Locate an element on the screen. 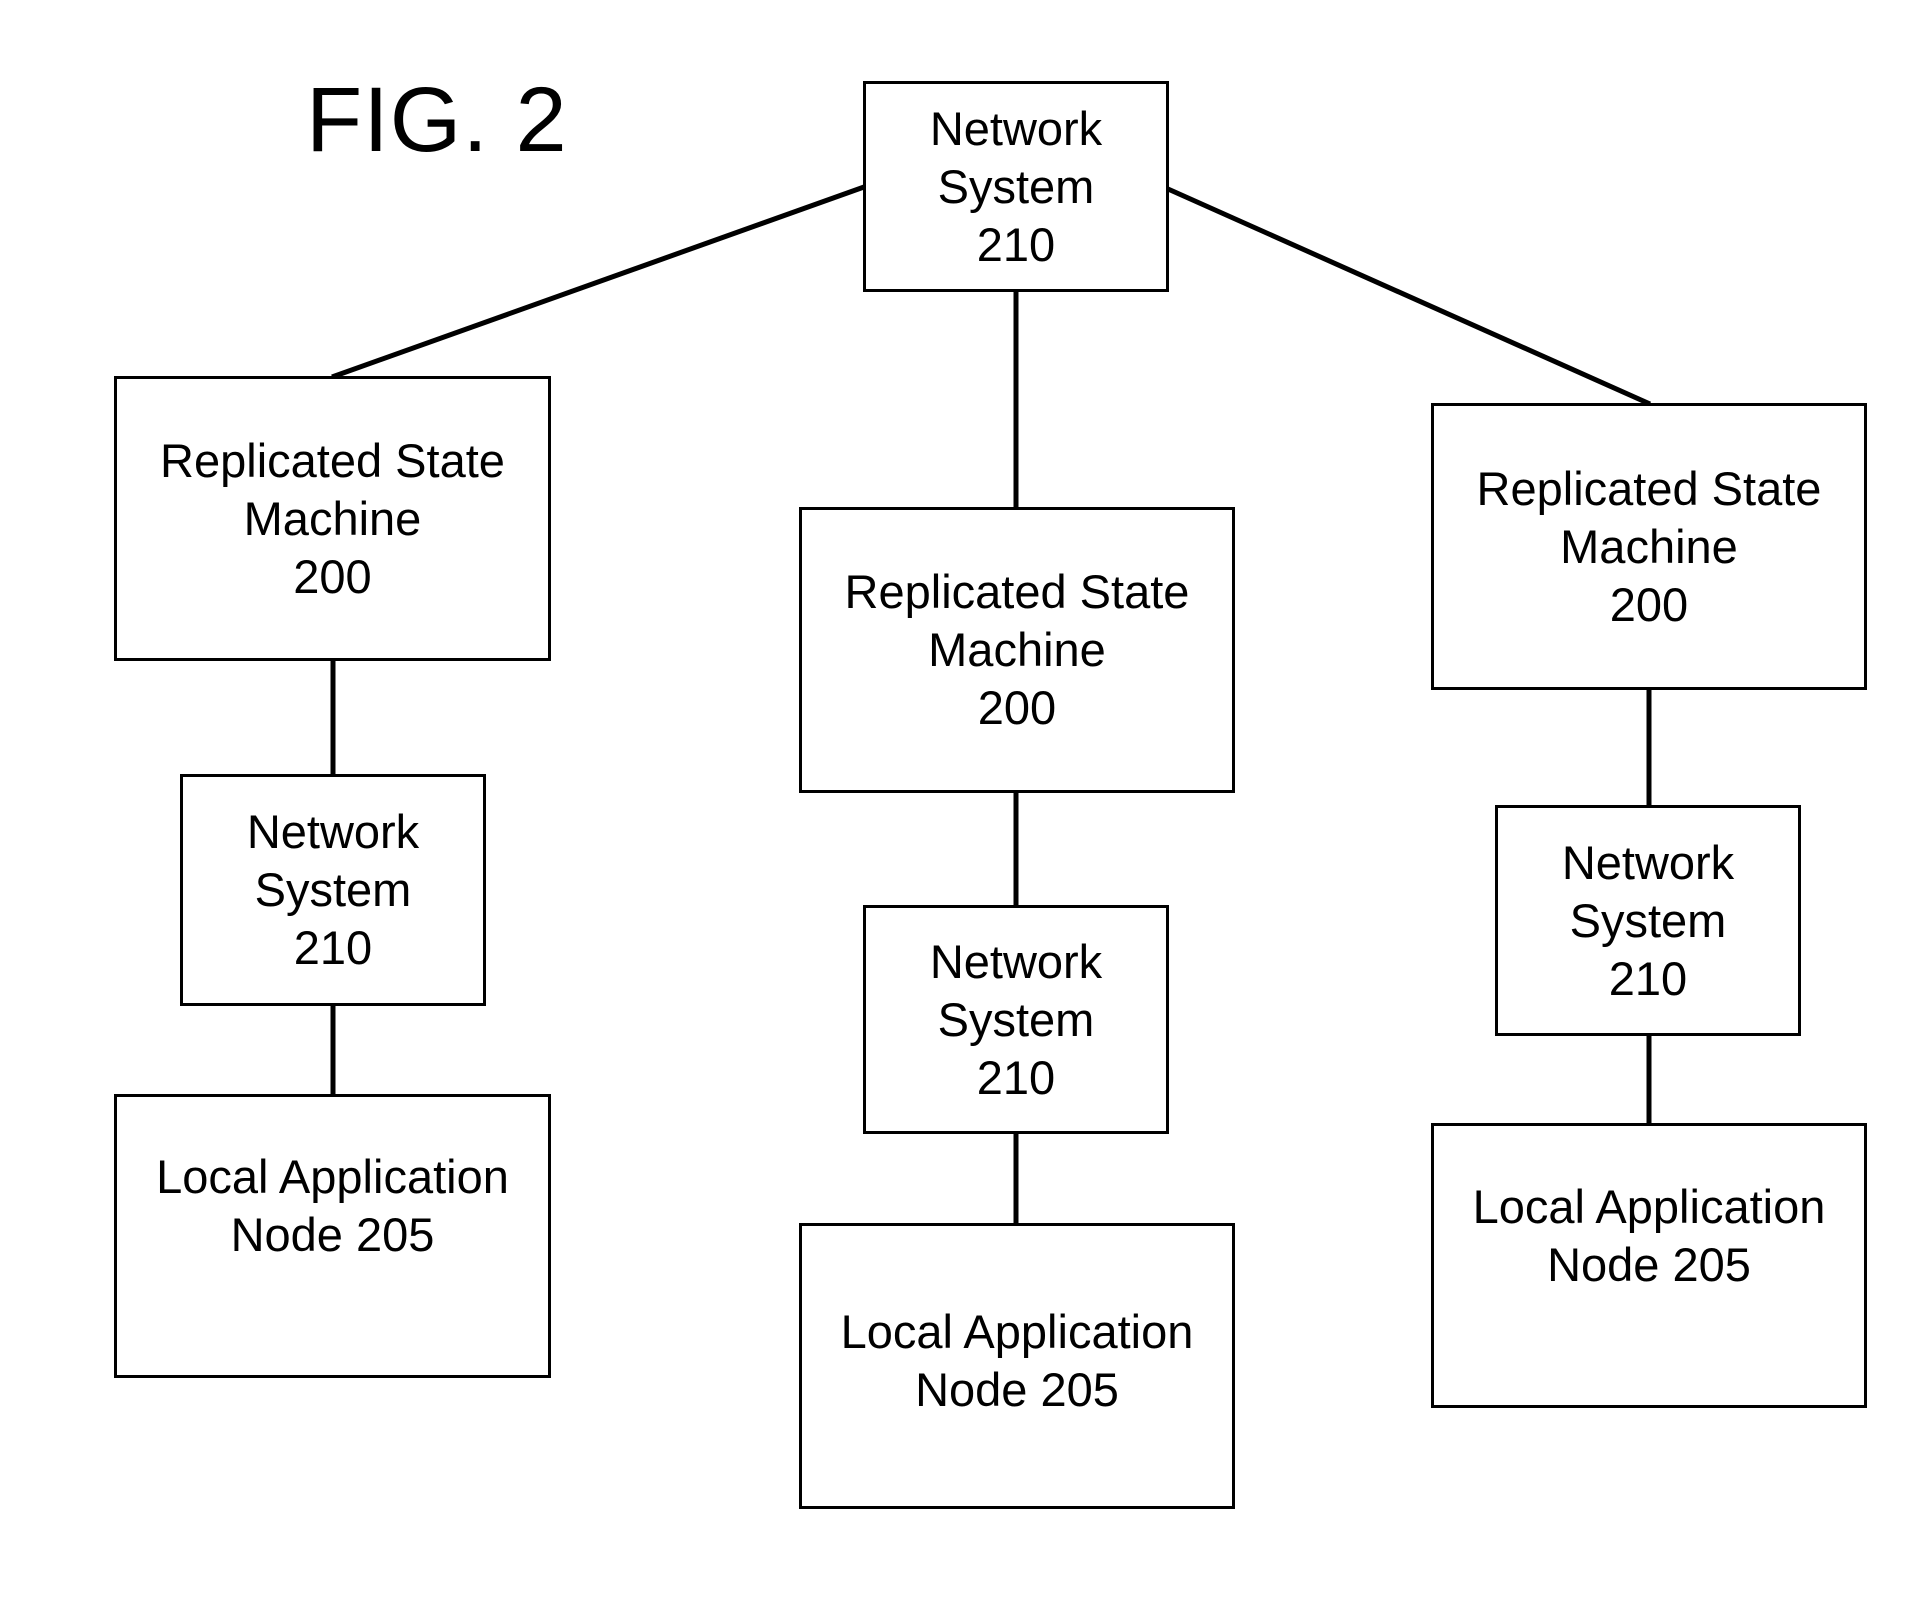  network-system-right-label: Network System 210 is located at coordinates (1648, 920).